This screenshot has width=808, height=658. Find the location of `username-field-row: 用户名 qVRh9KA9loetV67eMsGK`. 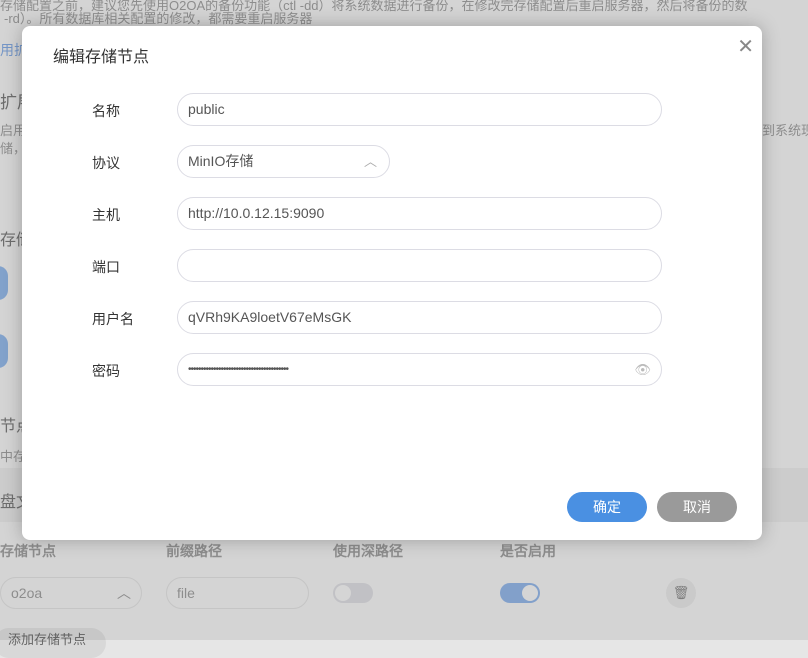

username-field-row: 用户名 qVRh9KA9loetV67eMsGK is located at coordinates (392, 318).